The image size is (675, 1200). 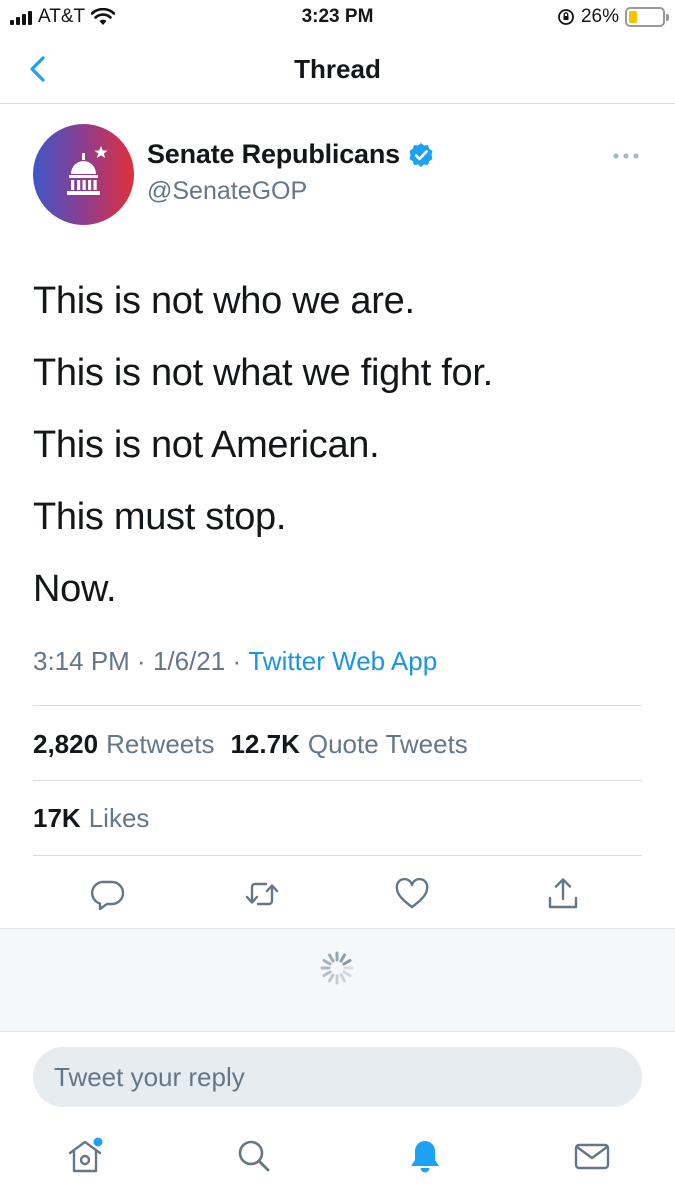 I want to click on signal-icon, so click(x=21, y=17).